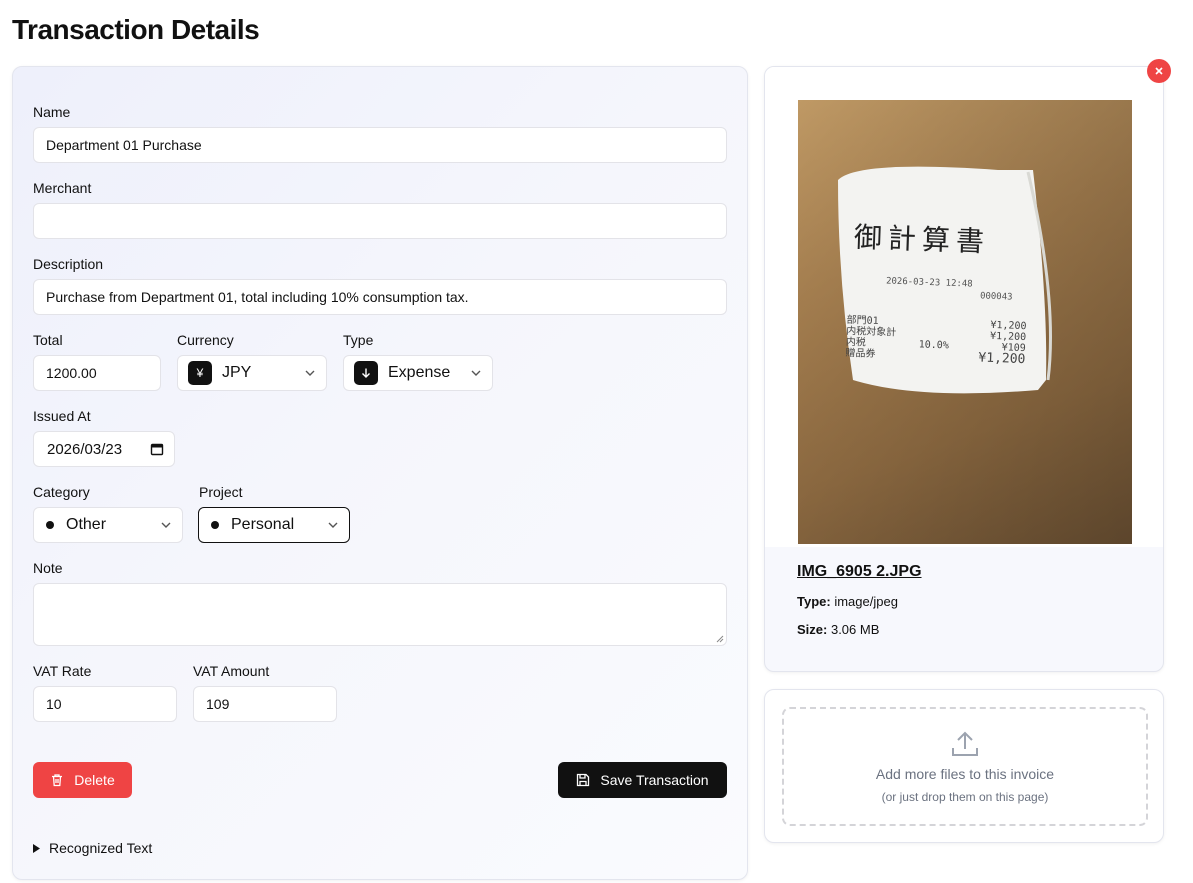 This screenshot has width=1193, height=883. What do you see at coordinates (205, 340) in the screenshot?
I see `currency-label: Currency` at bounding box center [205, 340].